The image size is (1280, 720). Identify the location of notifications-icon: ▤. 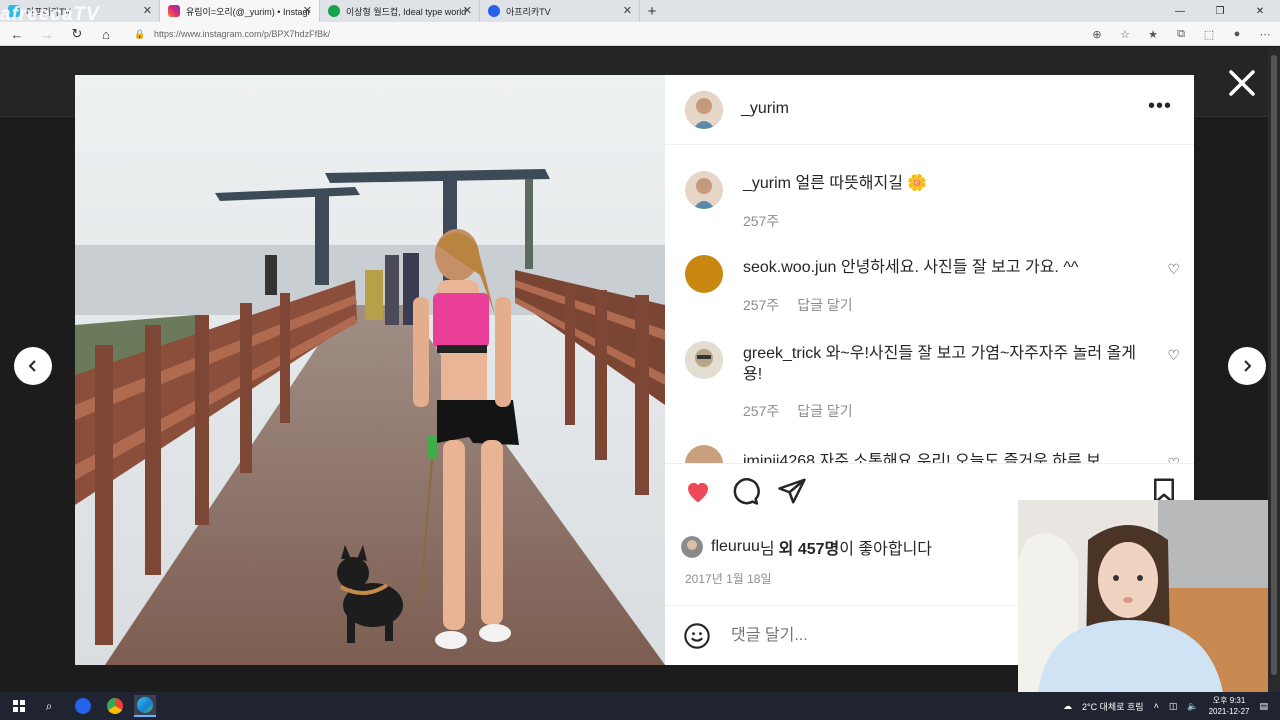
(1263, 706).